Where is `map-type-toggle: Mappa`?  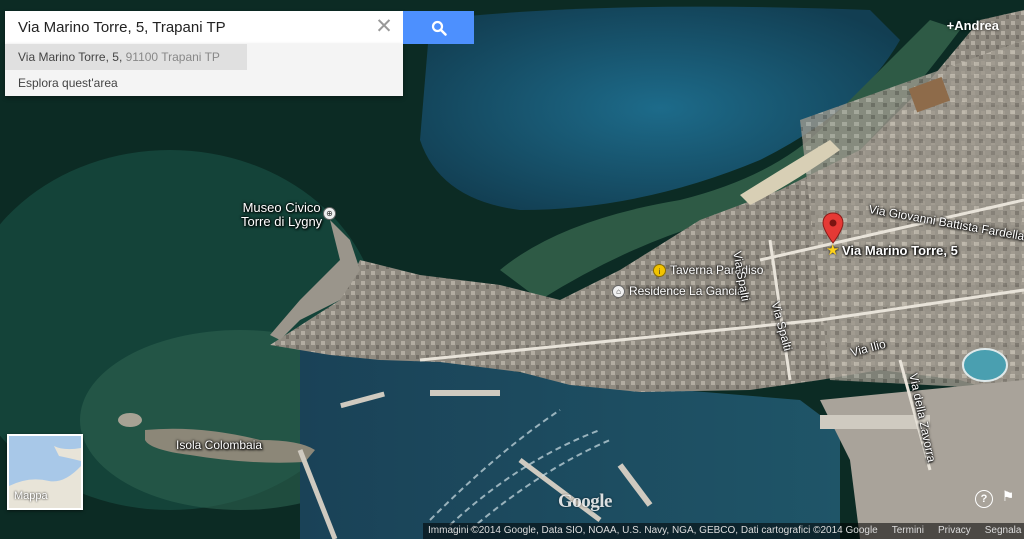
map-type-toggle: Mappa is located at coordinates (45, 472).